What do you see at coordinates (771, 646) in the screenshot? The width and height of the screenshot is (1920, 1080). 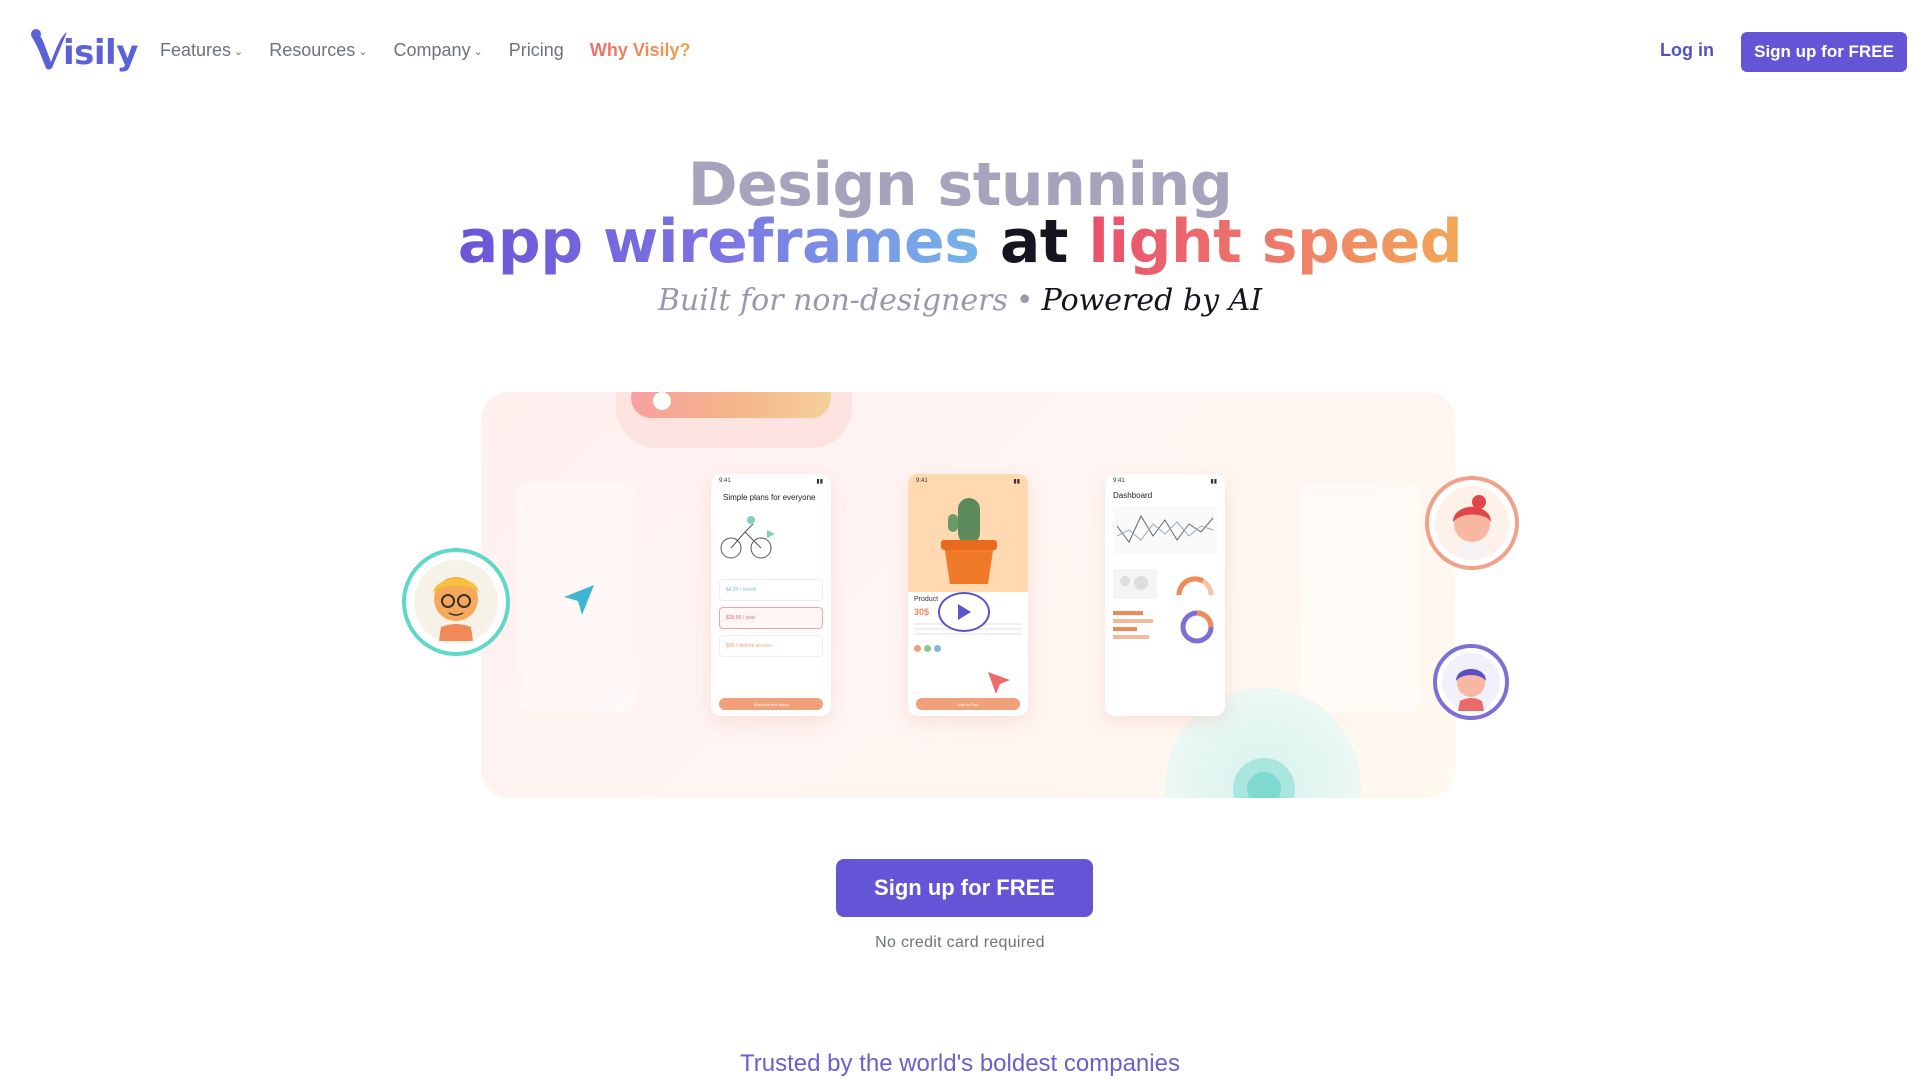 I see `plan-option-lifetime: $99 / lifetime access` at bounding box center [771, 646].